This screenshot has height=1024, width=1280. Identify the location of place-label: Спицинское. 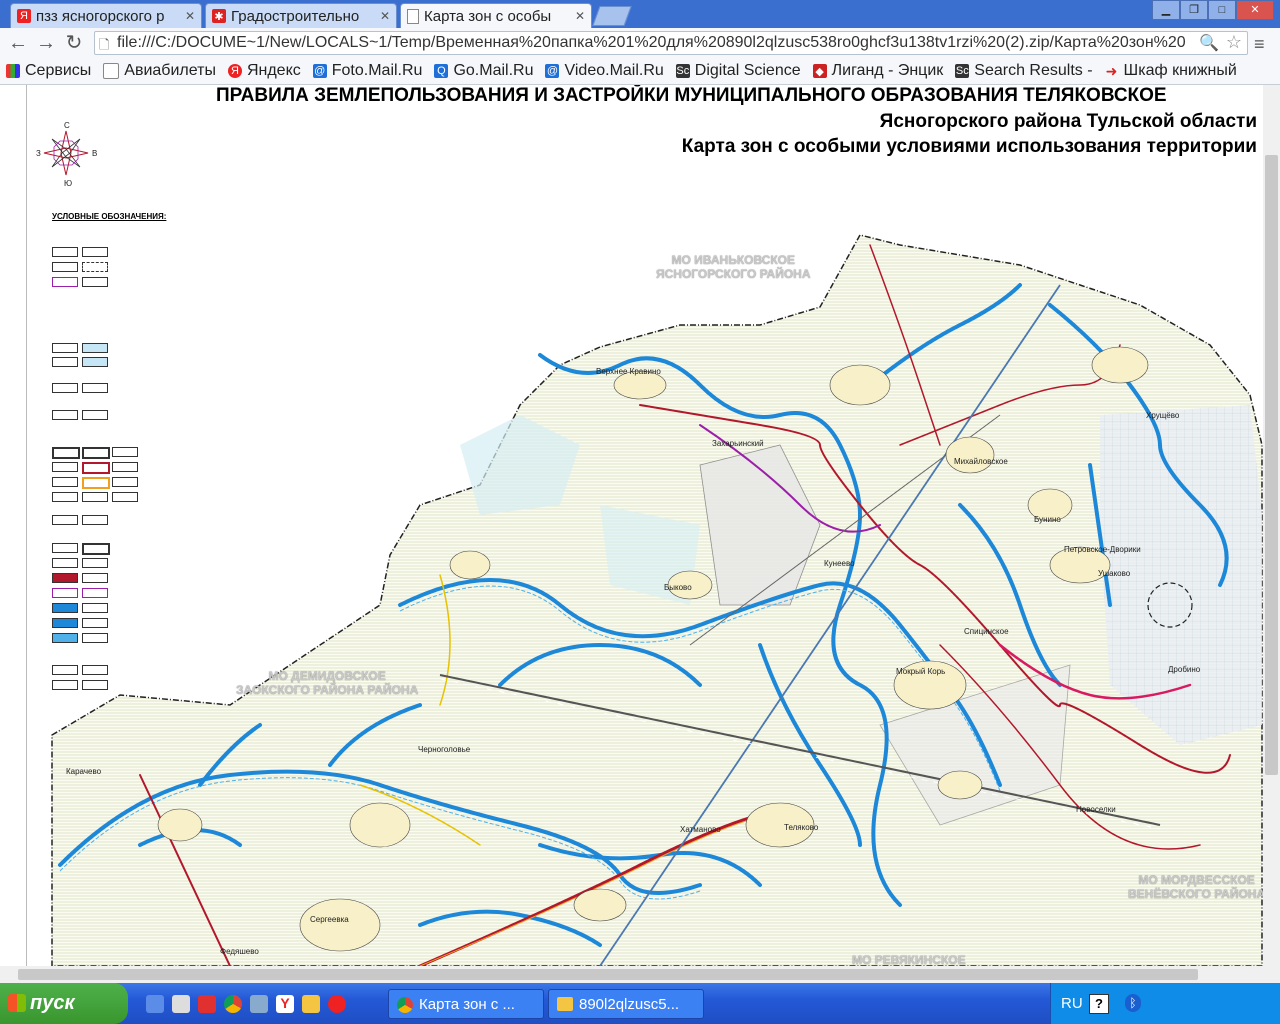
(986, 631).